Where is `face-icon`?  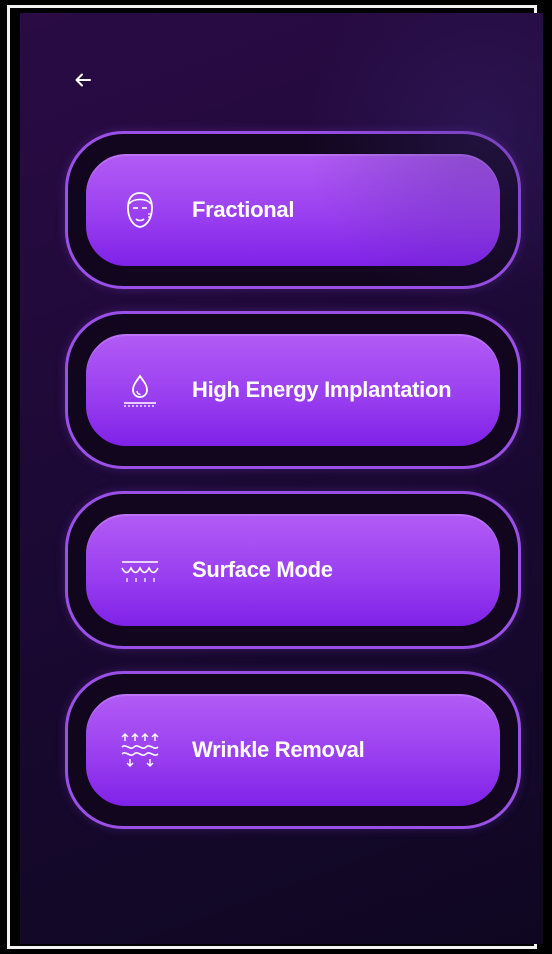
face-icon is located at coordinates (140, 210).